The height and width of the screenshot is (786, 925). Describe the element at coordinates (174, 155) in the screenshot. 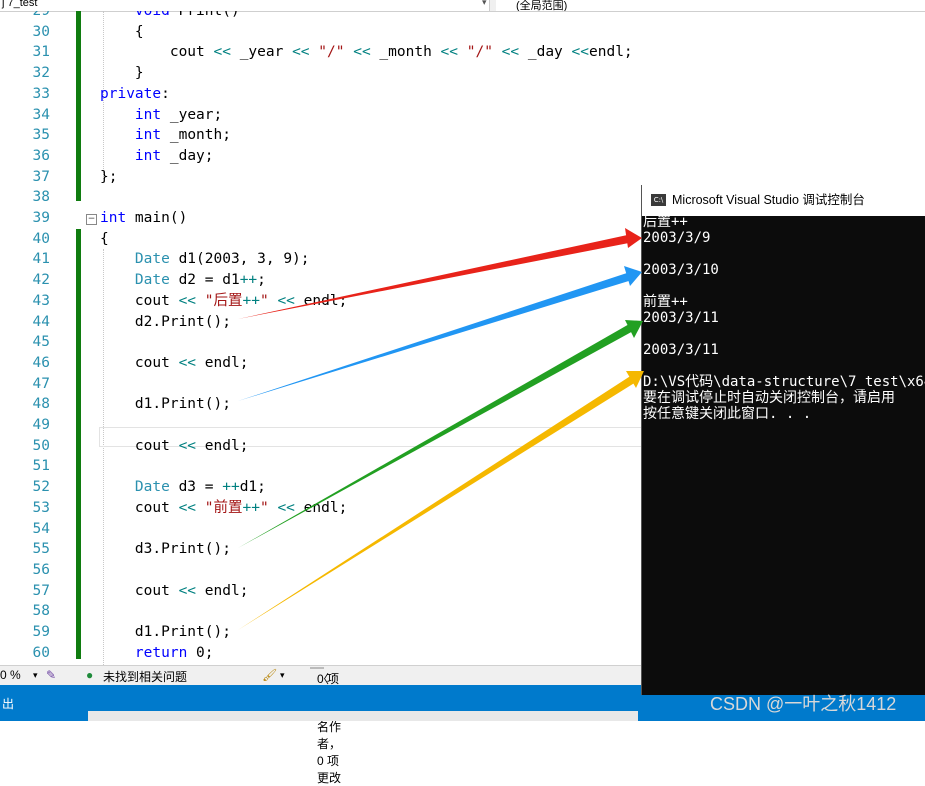

I see `code-text: int _day;` at that location.